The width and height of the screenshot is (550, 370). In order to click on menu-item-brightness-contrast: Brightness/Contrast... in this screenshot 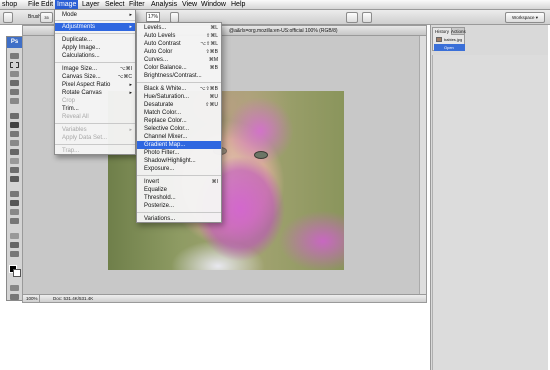, I will do `click(179, 76)`.